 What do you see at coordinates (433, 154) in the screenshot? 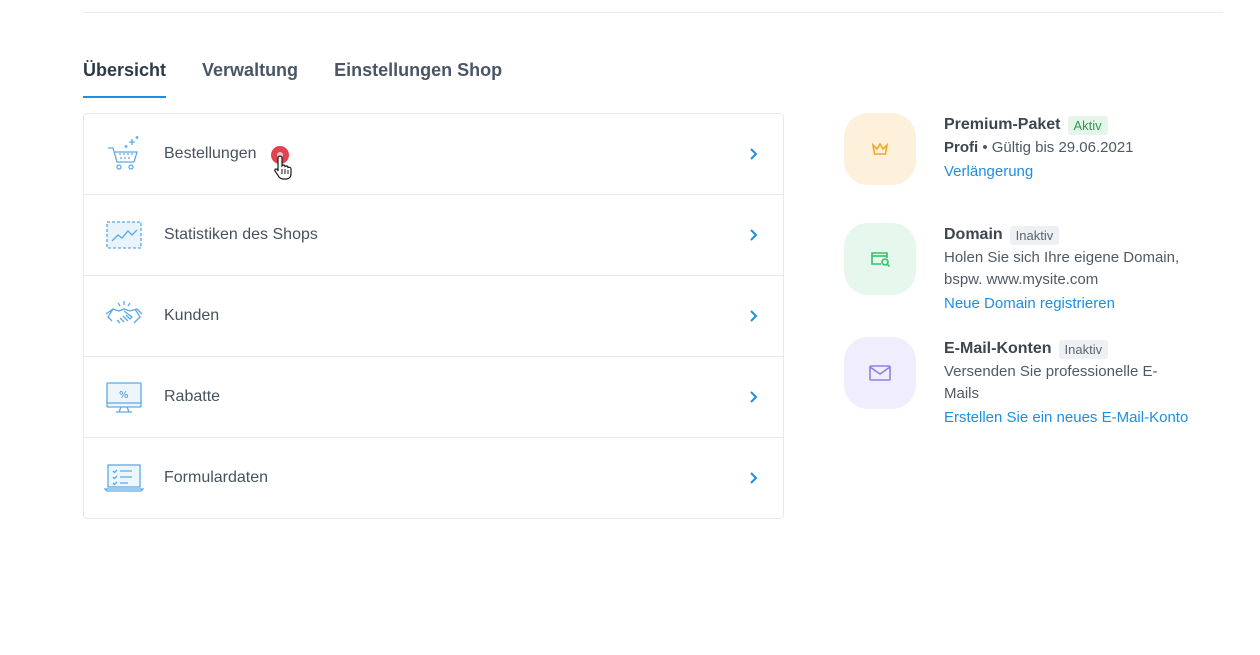
I see `menu-item-bestellungen: Bestellungen` at bounding box center [433, 154].